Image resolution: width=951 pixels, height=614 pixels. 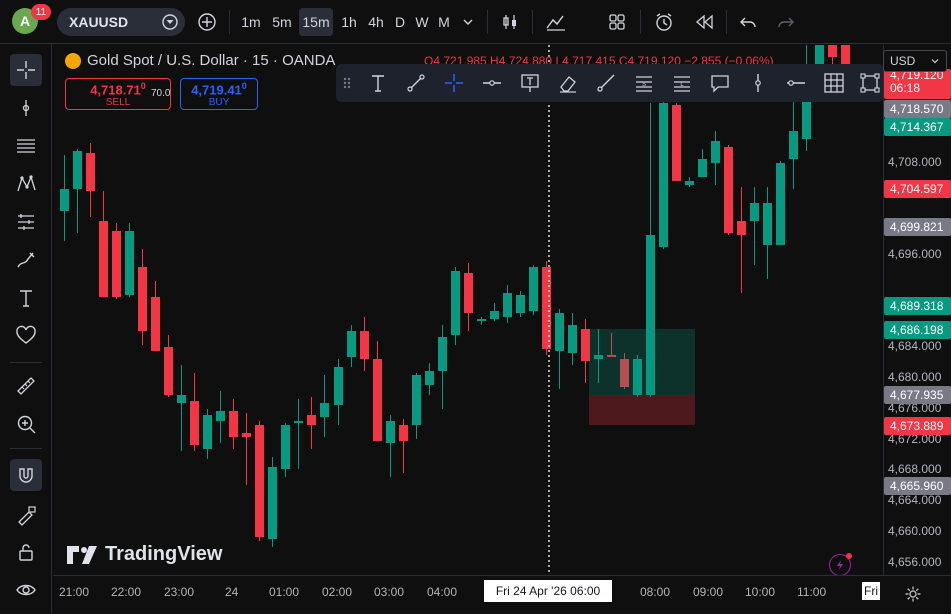 I want to click on buy-button: 4,719.410 BUY, so click(x=219, y=94).